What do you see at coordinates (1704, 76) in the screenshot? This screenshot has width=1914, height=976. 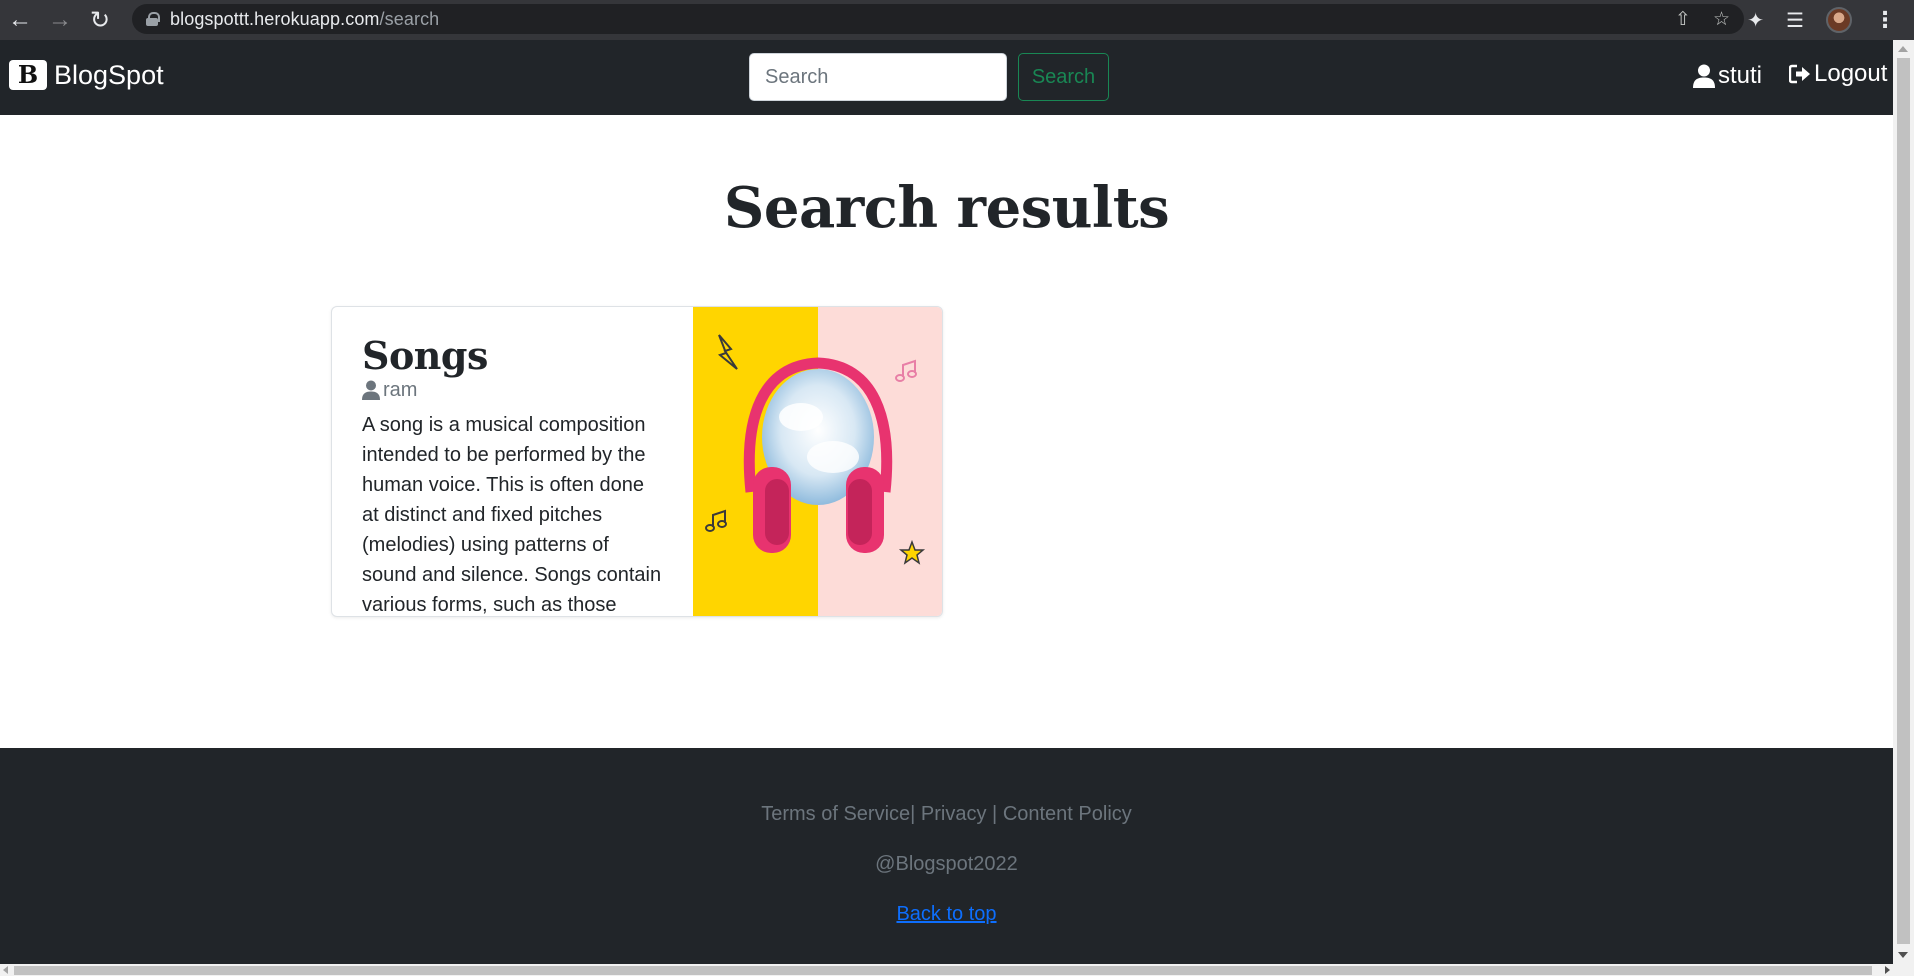 I see `user-icon` at bounding box center [1704, 76].